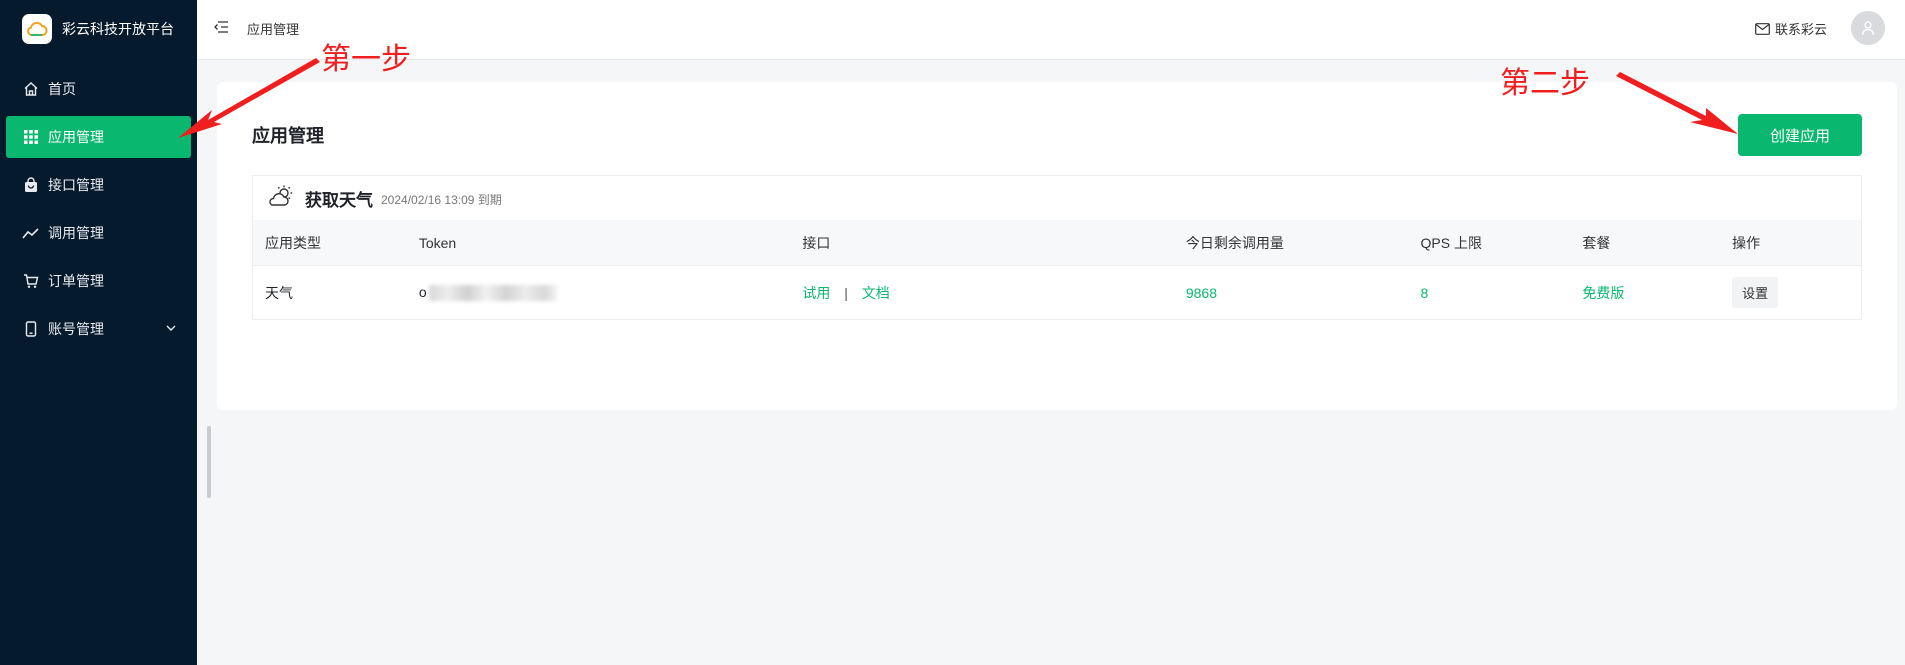  What do you see at coordinates (98, 89) in the screenshot?
I see `sidebar-item-home: 首页` at bounding box center [98, 89].